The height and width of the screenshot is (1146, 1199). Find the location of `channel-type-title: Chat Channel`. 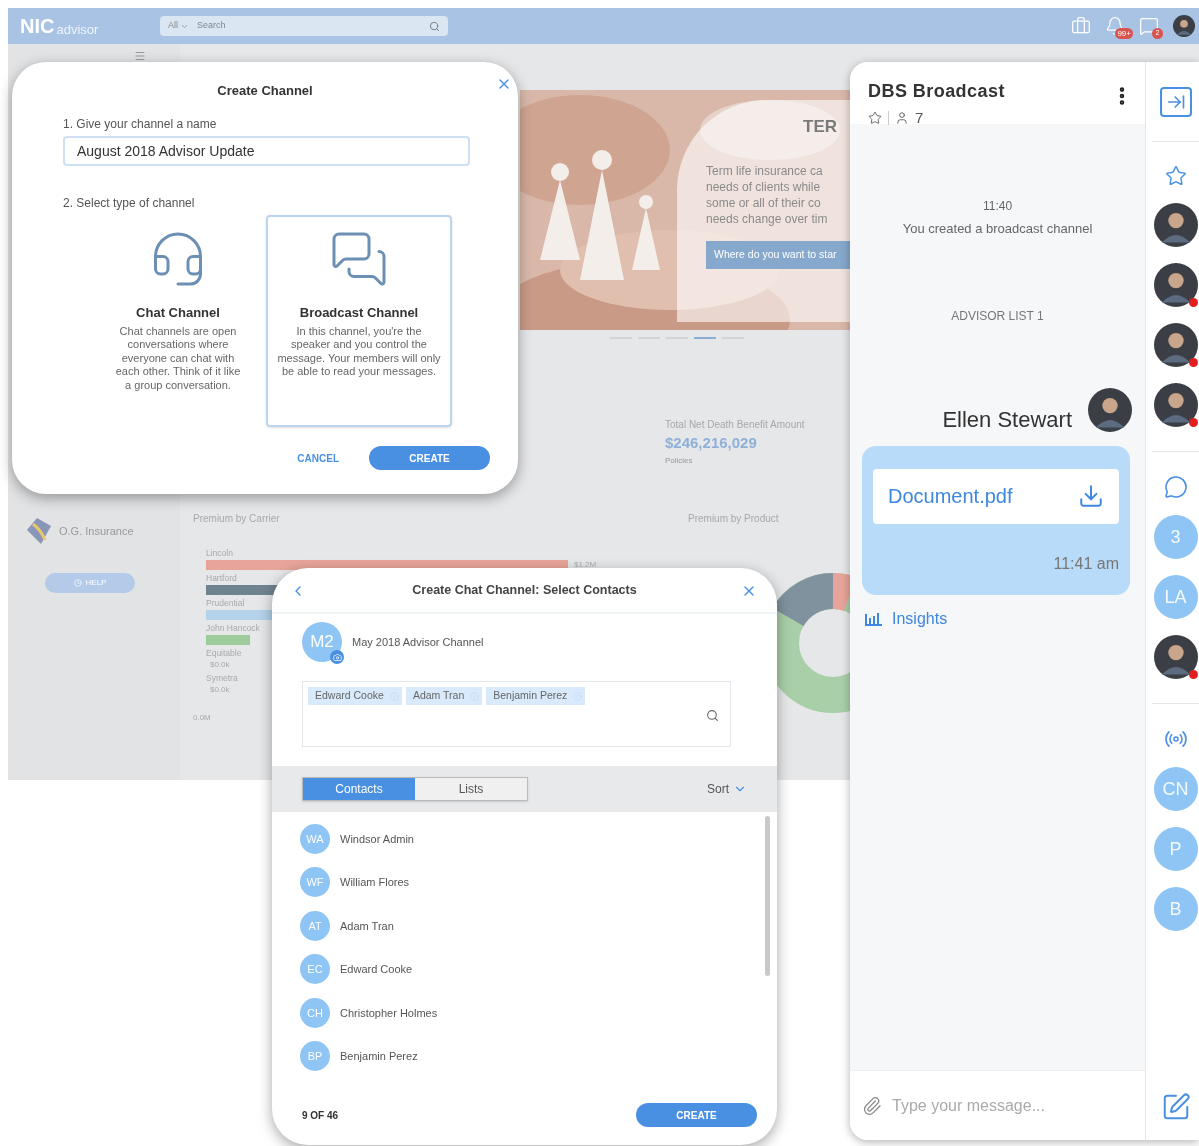

channel-type-title: Chat Channel is located at coordinates (178, 313).